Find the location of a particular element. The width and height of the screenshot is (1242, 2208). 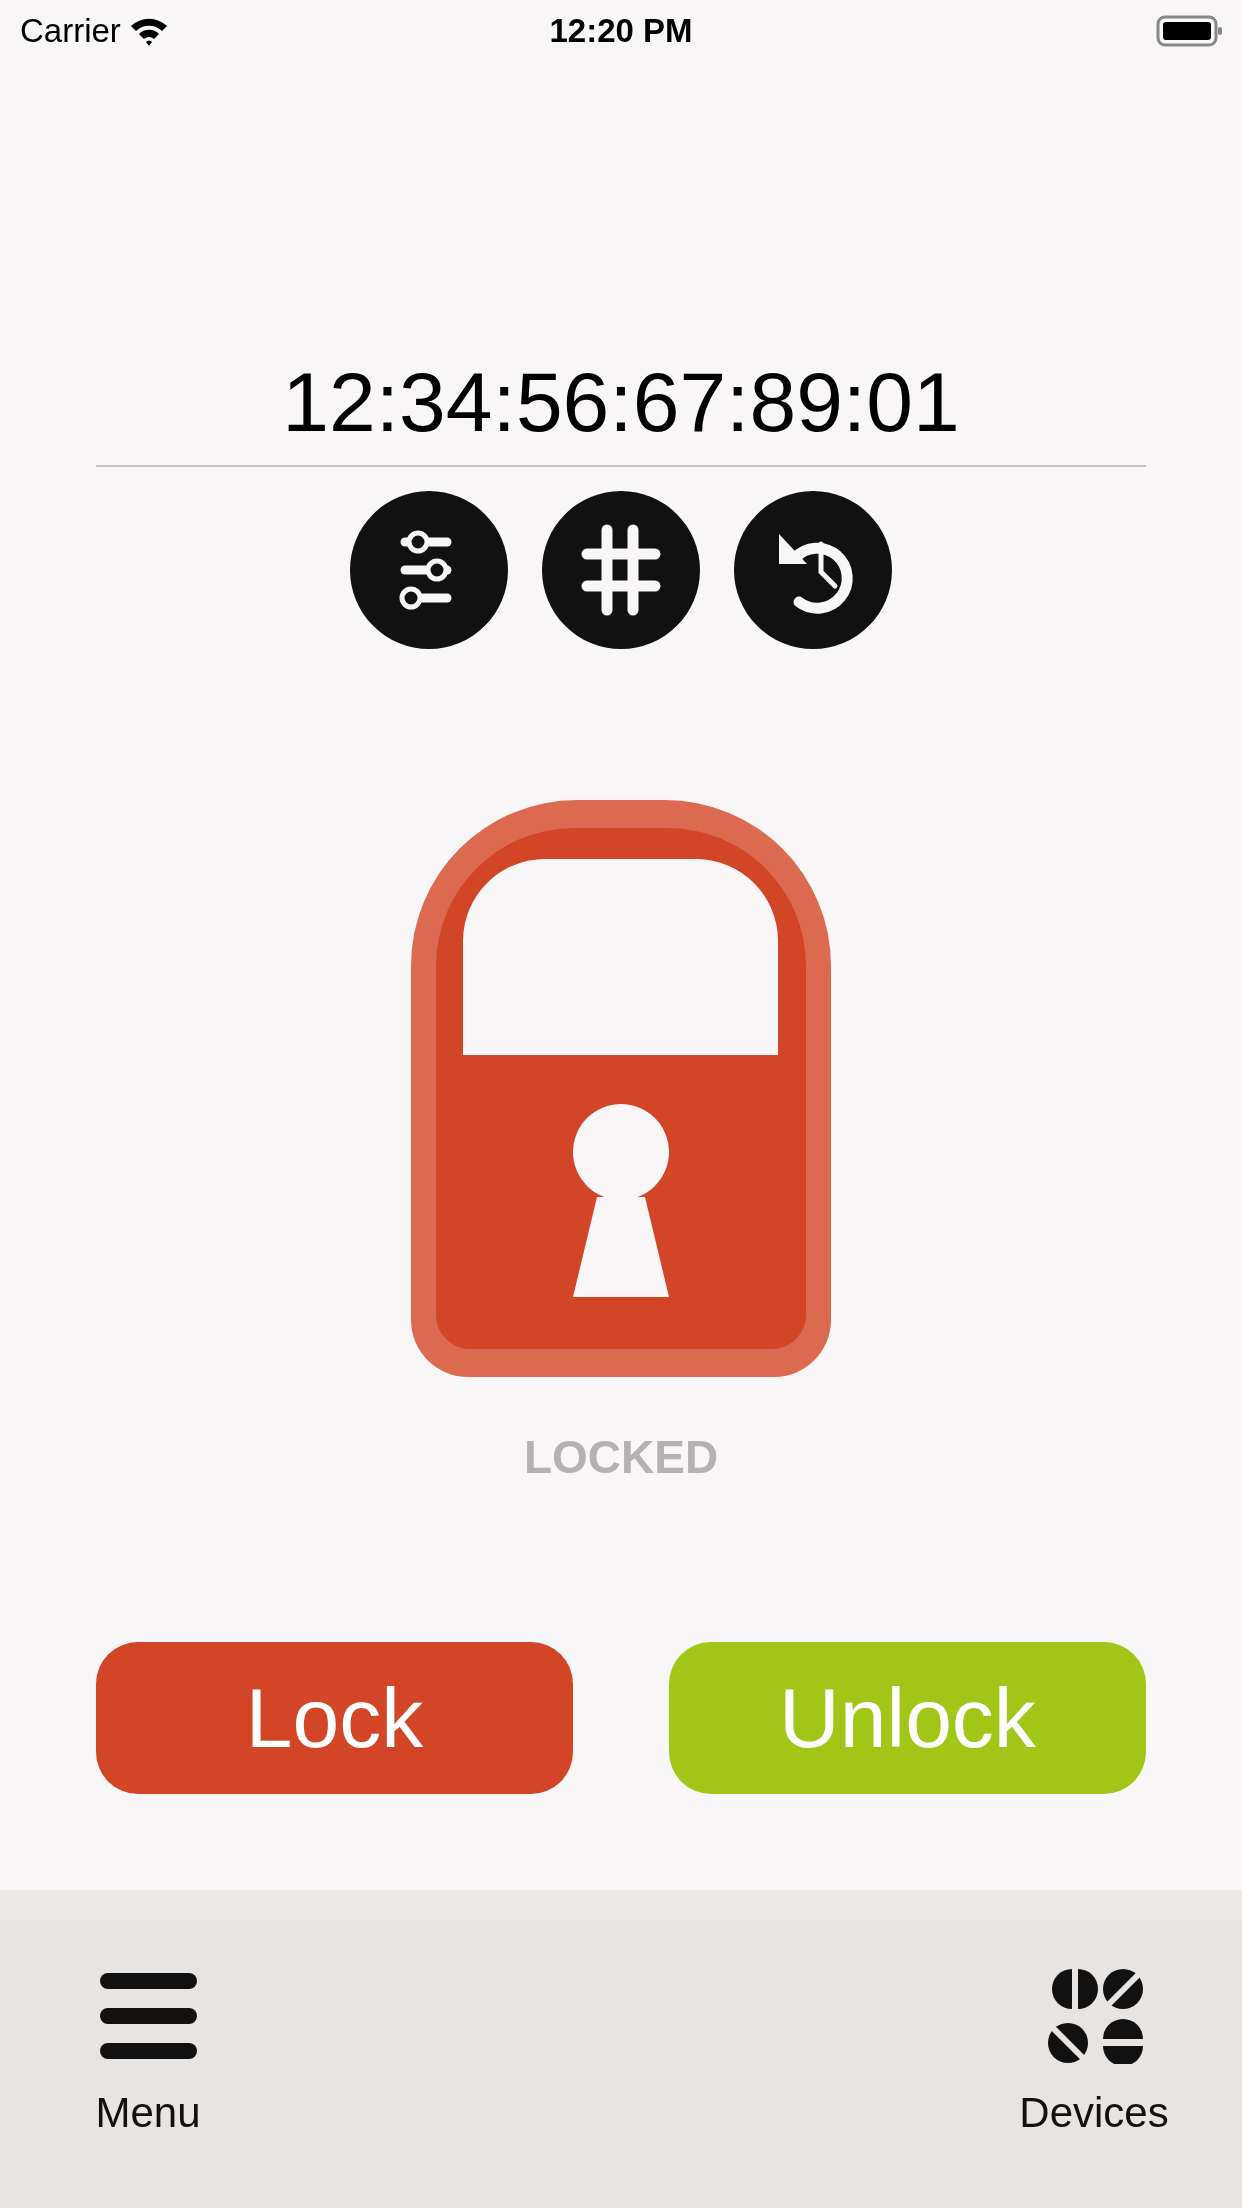

menu-tab: Menu is located at coordinates (148, 2064).